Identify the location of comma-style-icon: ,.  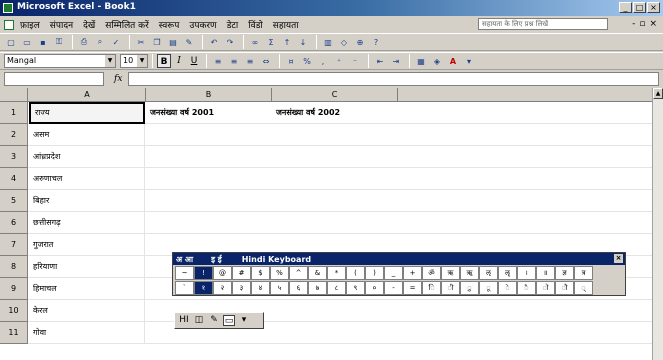
(323, 61).